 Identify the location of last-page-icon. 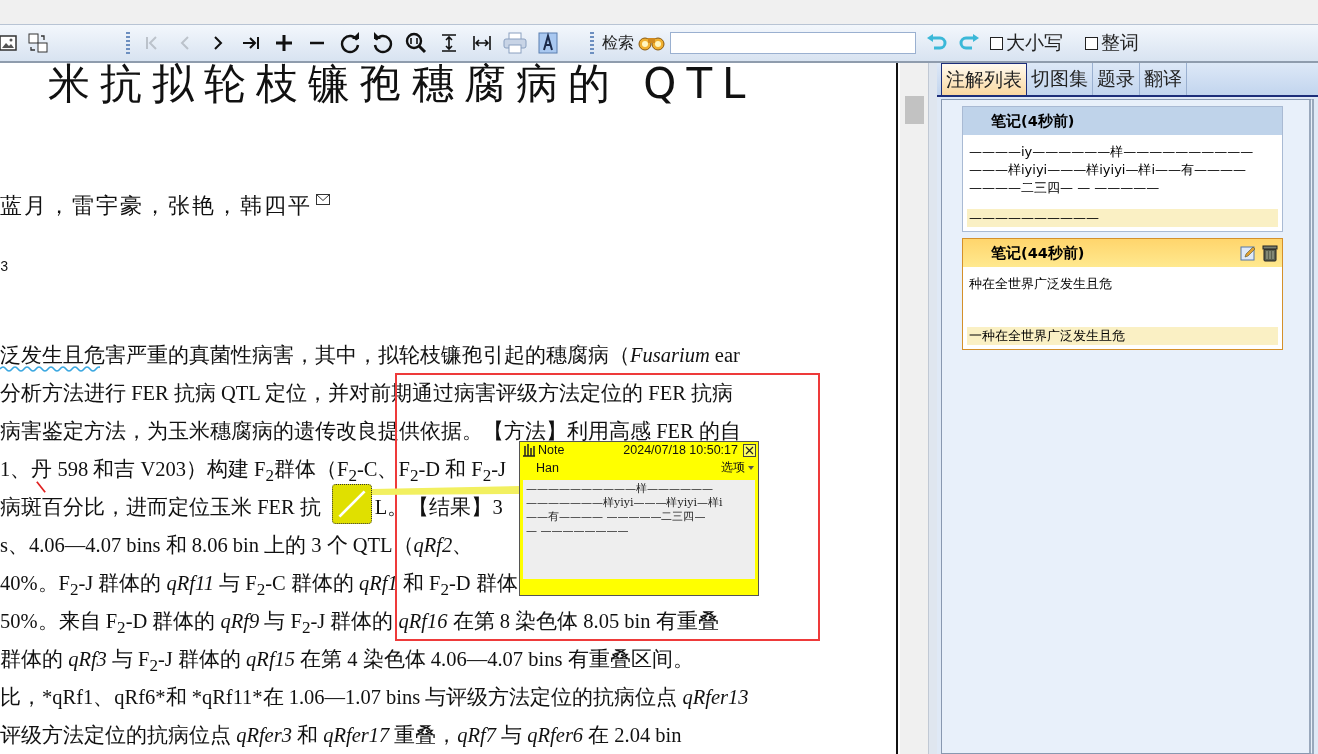
(251, 43).